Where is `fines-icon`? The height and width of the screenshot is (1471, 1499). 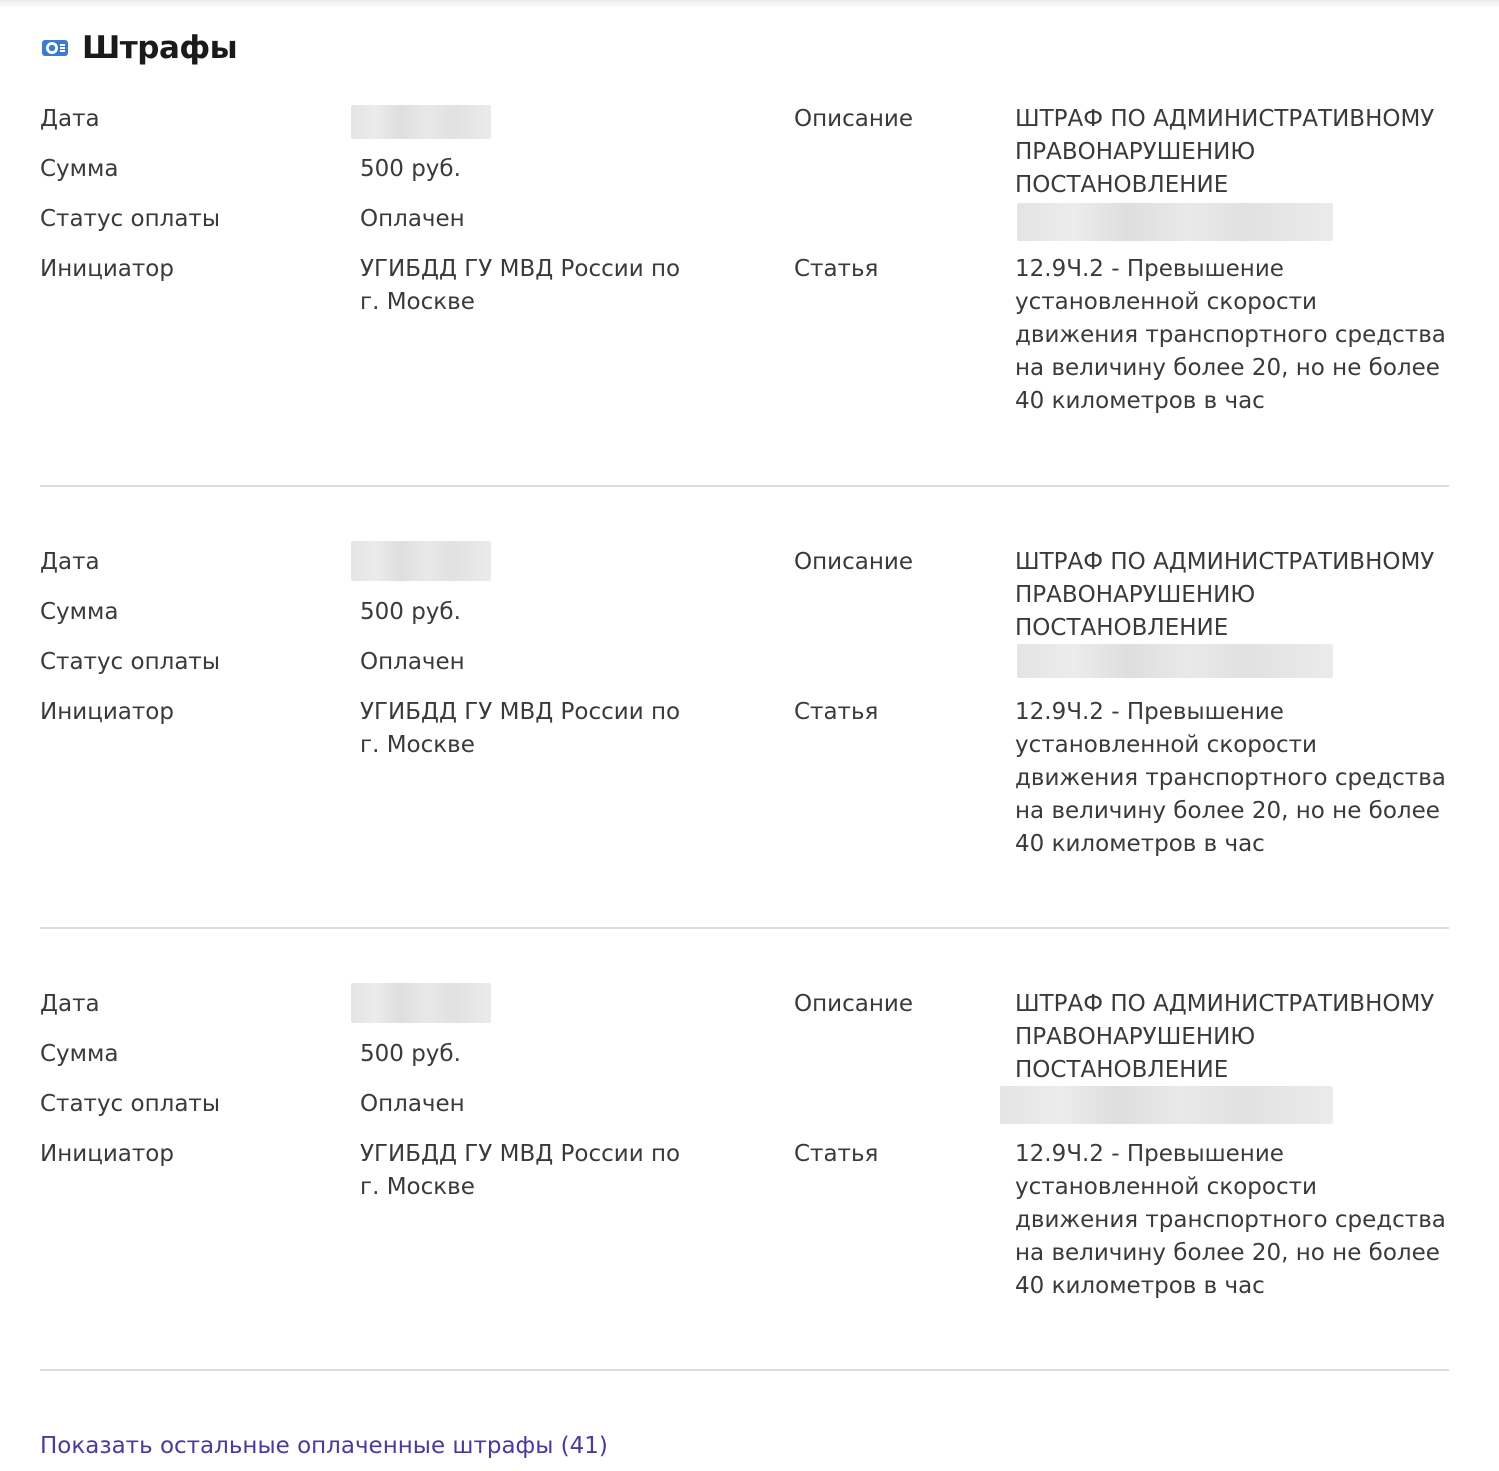
fines-icon is located at coordinates (55, 48).